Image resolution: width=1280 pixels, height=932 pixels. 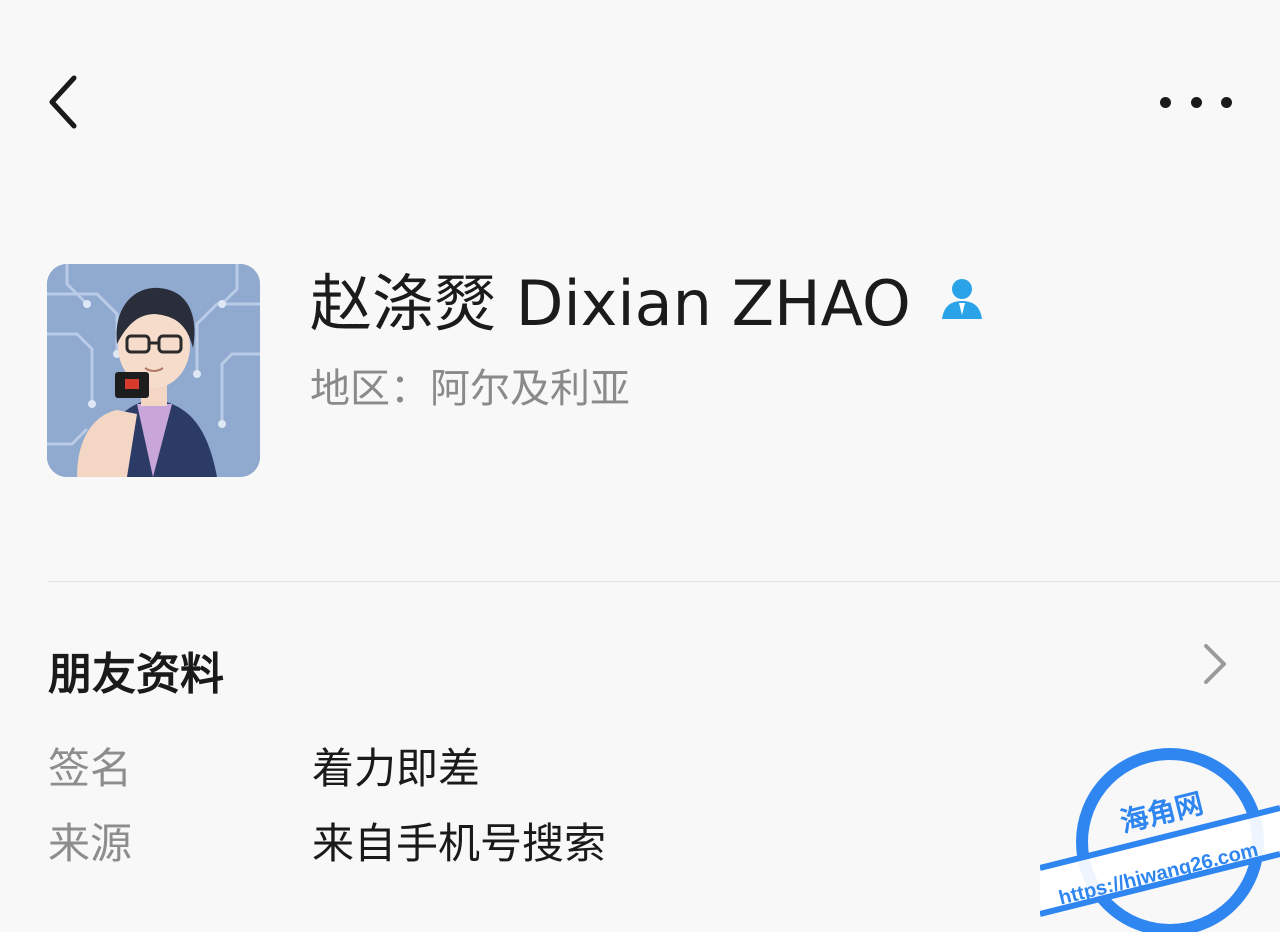 What do you see at coordinates (640, 765) in the screenshot?
I see `signature-row: 签名 着力即差` at bounding box center [640, 765].